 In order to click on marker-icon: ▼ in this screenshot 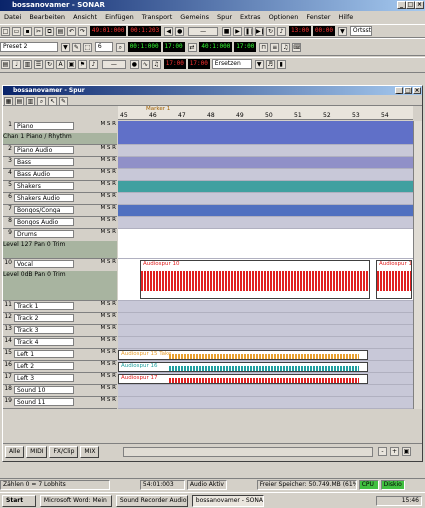, I will do `click(342, 31)`.